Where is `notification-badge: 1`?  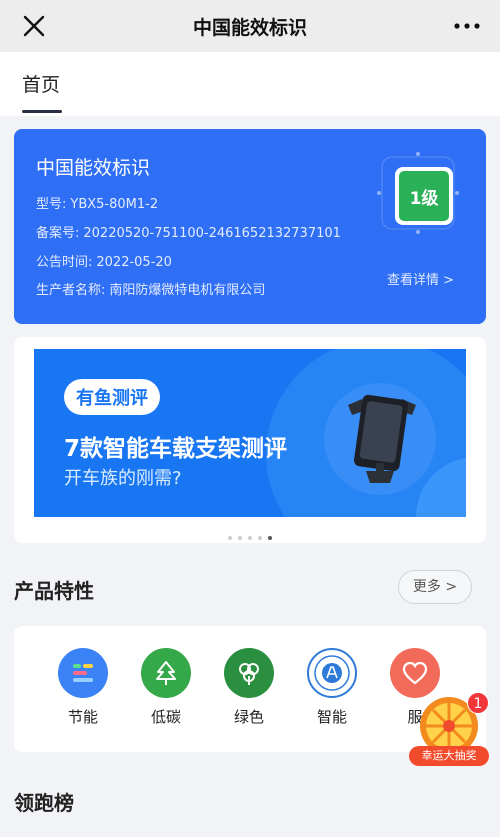
notification-badge: 1 is located at coordinates (478, 703).